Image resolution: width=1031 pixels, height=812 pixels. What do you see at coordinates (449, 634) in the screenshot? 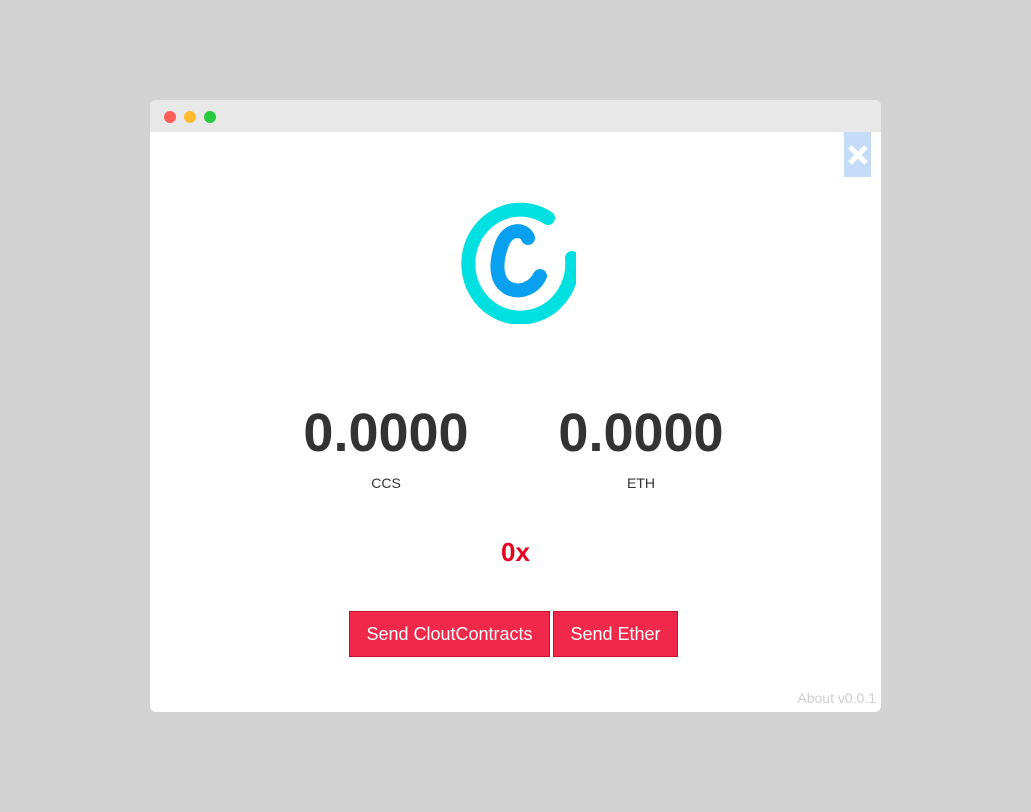
I see `send-cloutcontracts-button: Send CloutContracts` at bounding box center [449, 634].